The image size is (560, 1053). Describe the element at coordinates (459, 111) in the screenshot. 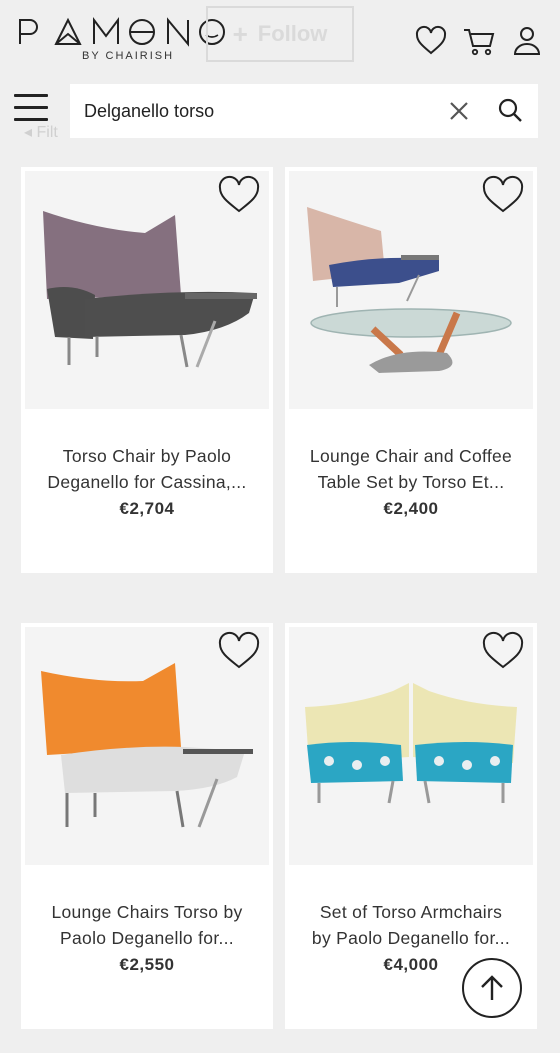

I see `clear-search-icon` at that location.